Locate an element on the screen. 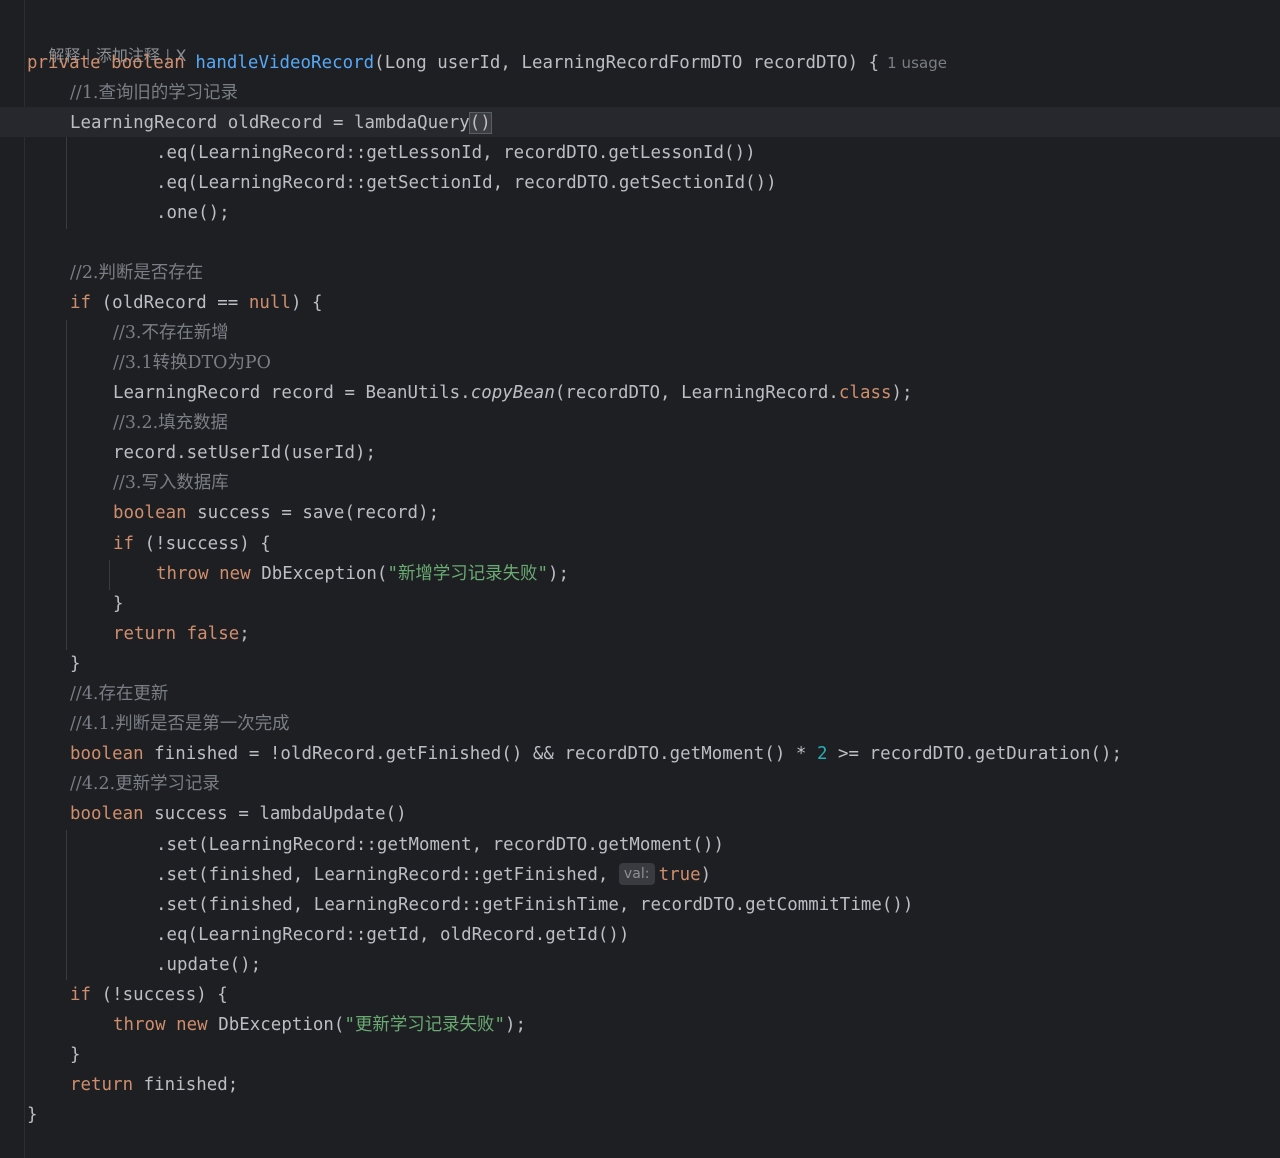 This screenshot has width=1280, height=1158. code-text: finished; is located at coordinates (186, 1085).